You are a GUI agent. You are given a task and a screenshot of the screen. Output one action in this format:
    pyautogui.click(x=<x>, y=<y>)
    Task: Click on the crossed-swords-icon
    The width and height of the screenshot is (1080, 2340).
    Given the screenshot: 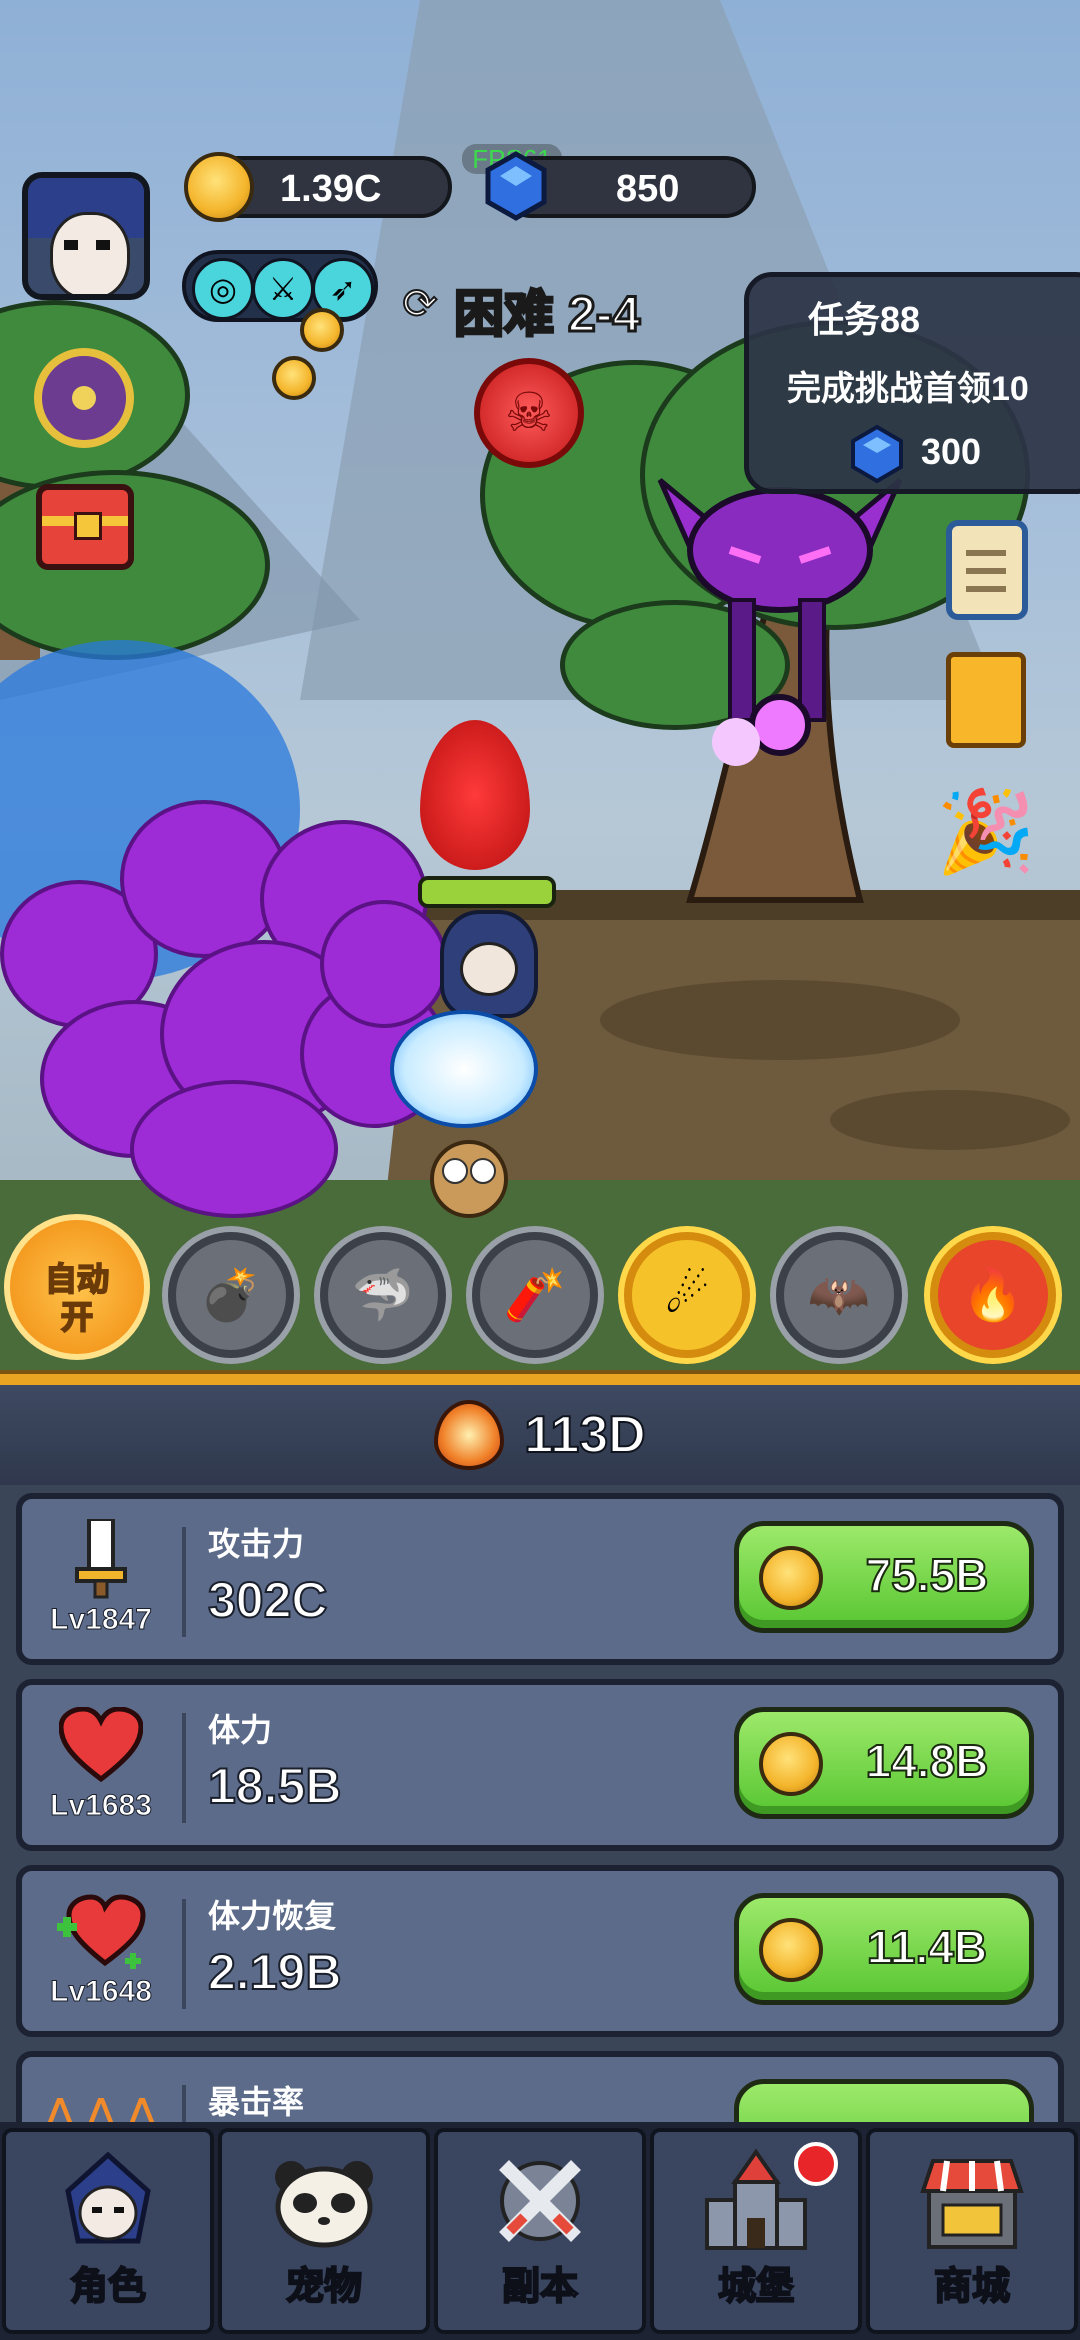 What is the action you would take?
    pyautogui.click(x=540, y=2201)
    